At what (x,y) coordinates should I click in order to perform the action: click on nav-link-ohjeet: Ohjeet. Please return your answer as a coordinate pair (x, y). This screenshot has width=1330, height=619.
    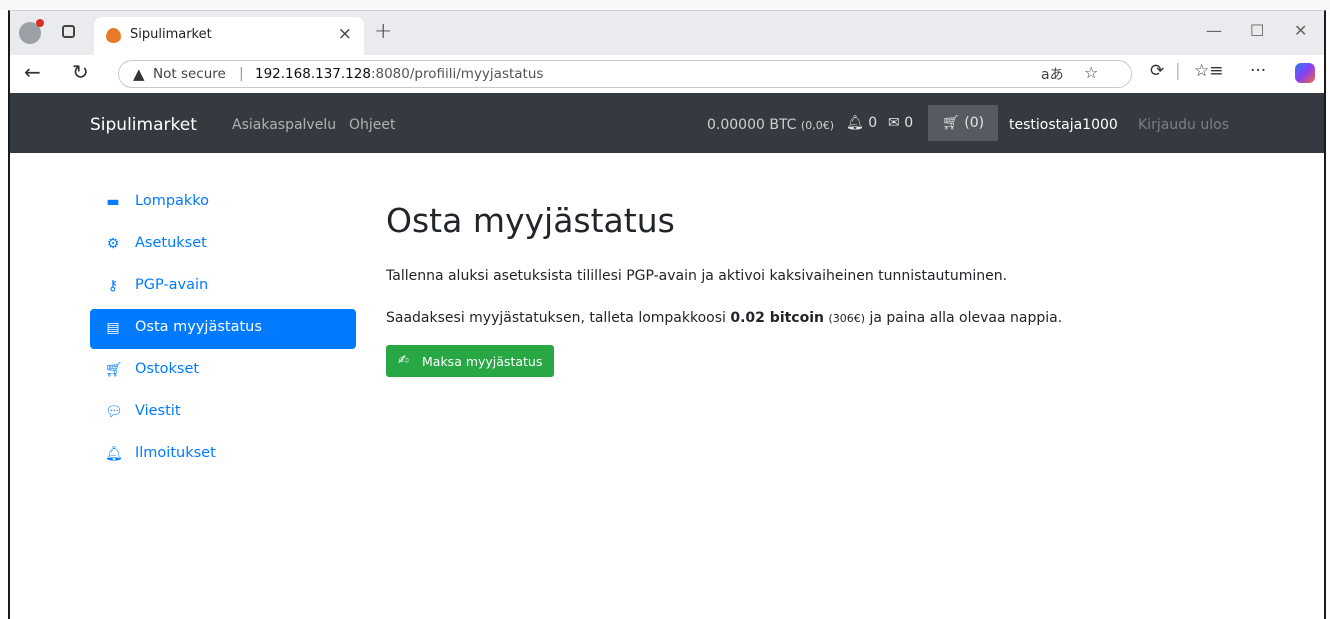
    Looking at the image, I should click on (372, 125).